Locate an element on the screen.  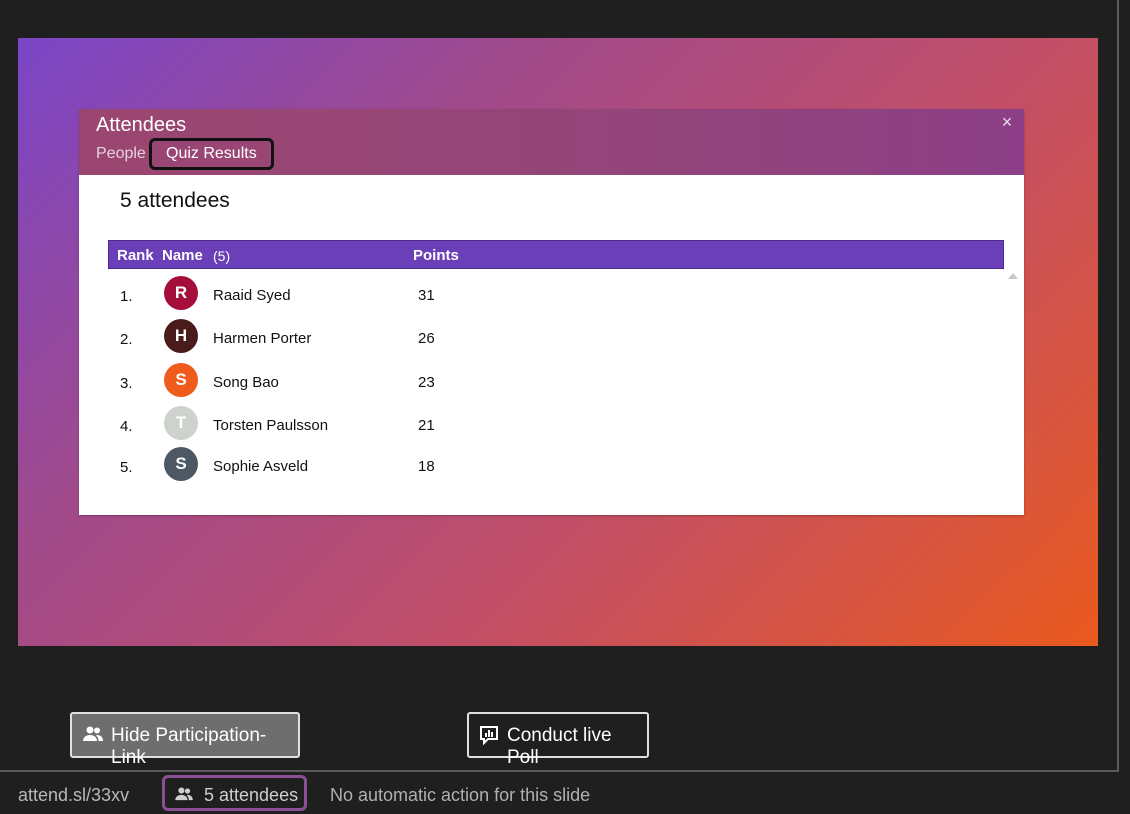
row-name: Song Bao is located at coordinates (246, 382).